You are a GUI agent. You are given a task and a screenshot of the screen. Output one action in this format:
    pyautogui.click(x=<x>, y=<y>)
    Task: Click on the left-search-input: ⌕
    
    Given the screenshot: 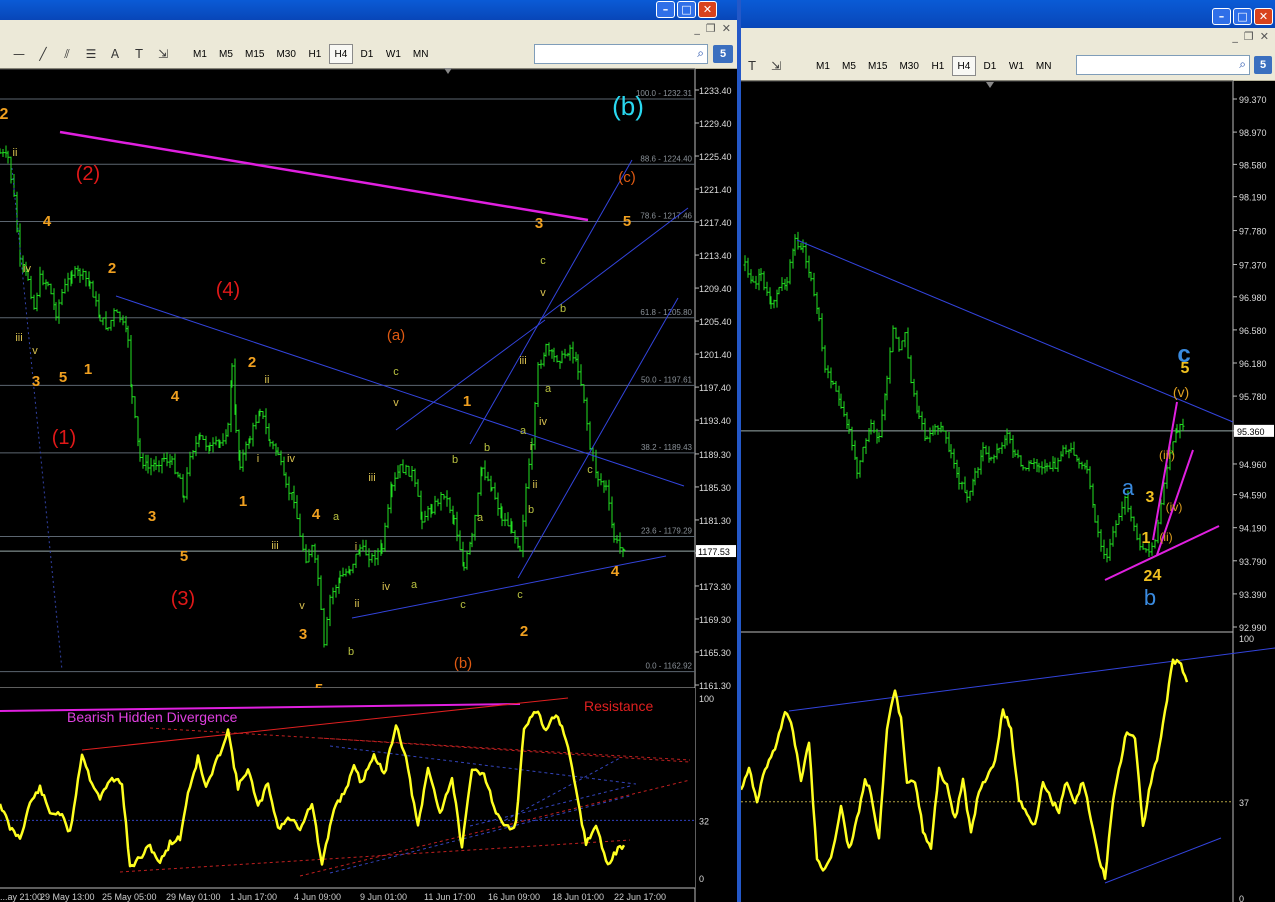 What is the action you would take?
    pyautogui.click(x=621, y=54)
    